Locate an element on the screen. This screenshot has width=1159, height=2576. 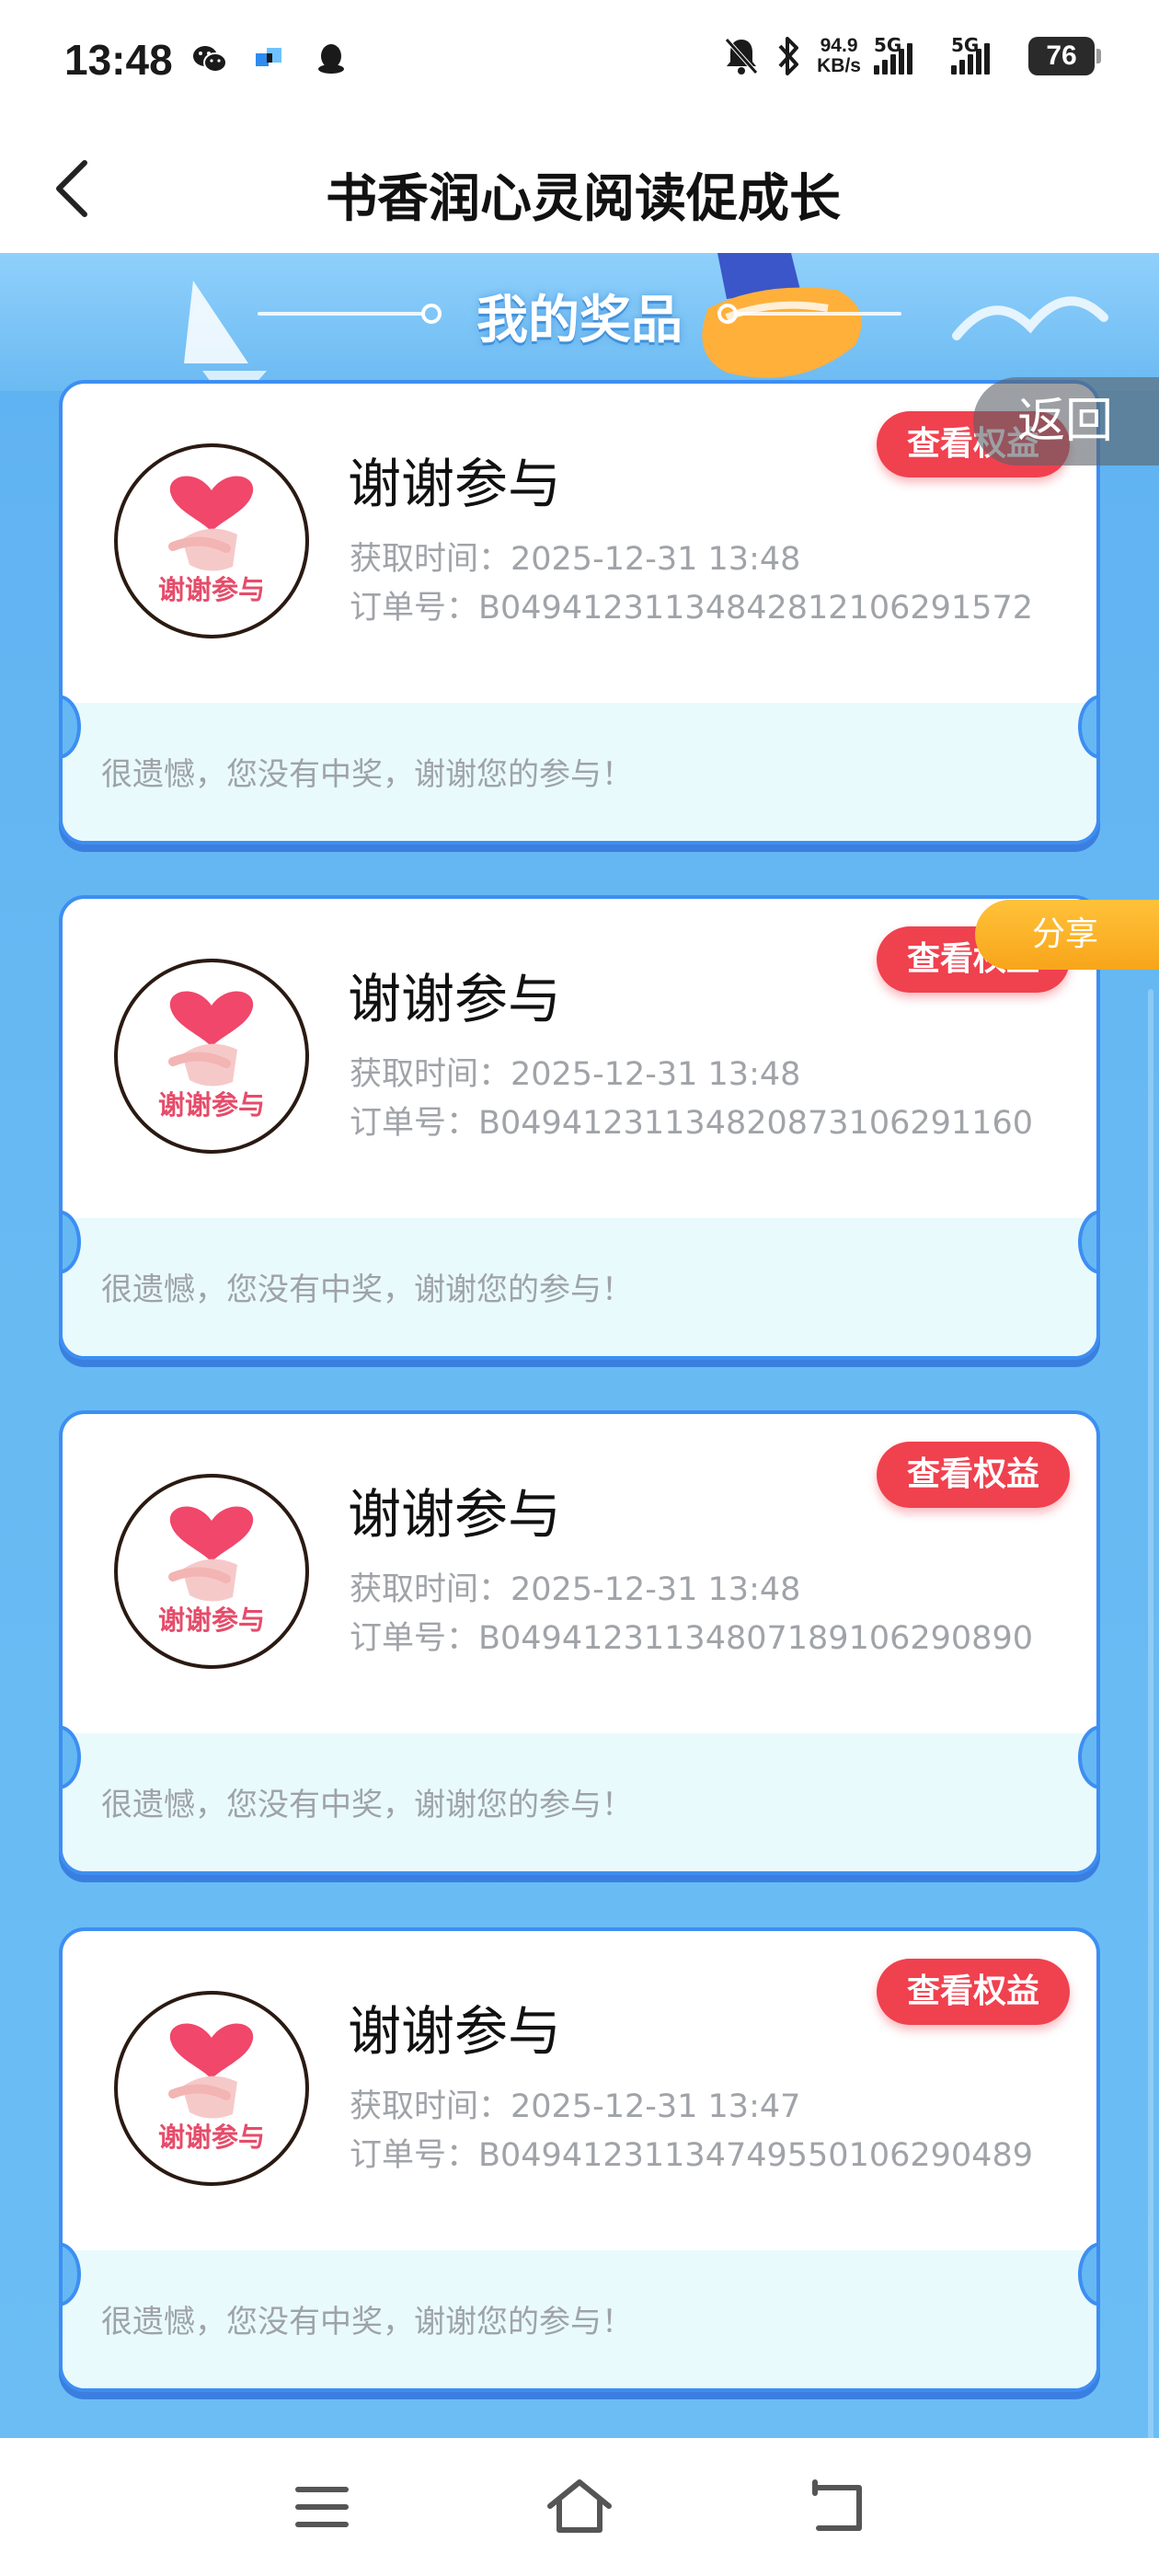
prize-order-number: 订单号：B04941231134820873106291160 is located at coordinates (691, 1123).